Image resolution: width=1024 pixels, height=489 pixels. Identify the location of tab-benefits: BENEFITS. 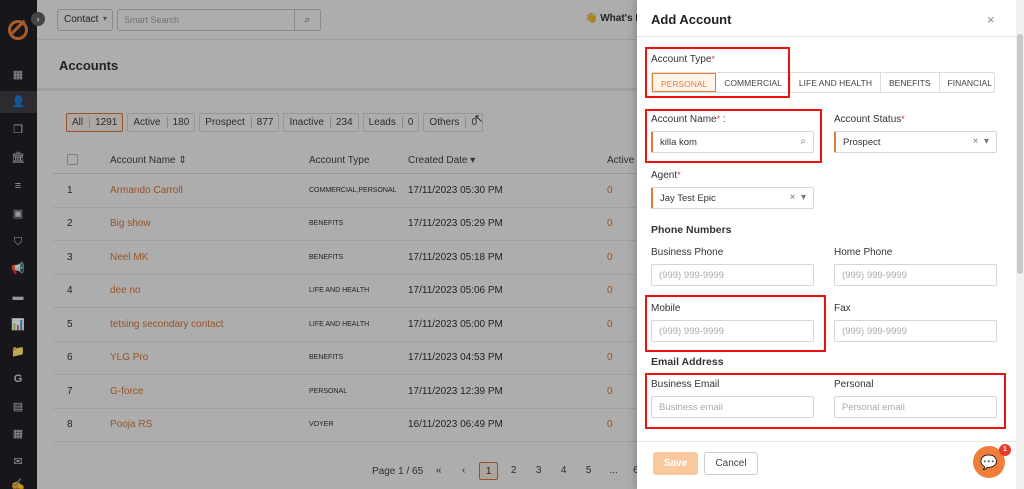
(910, 82).